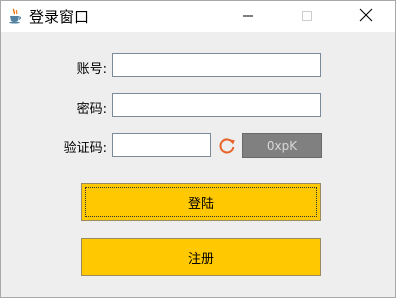 This screenshot has height=298, width=396. Describe the element at coordinates (85, 148) in the screenshot. I see `captcha-label: 验证码:` at that location.